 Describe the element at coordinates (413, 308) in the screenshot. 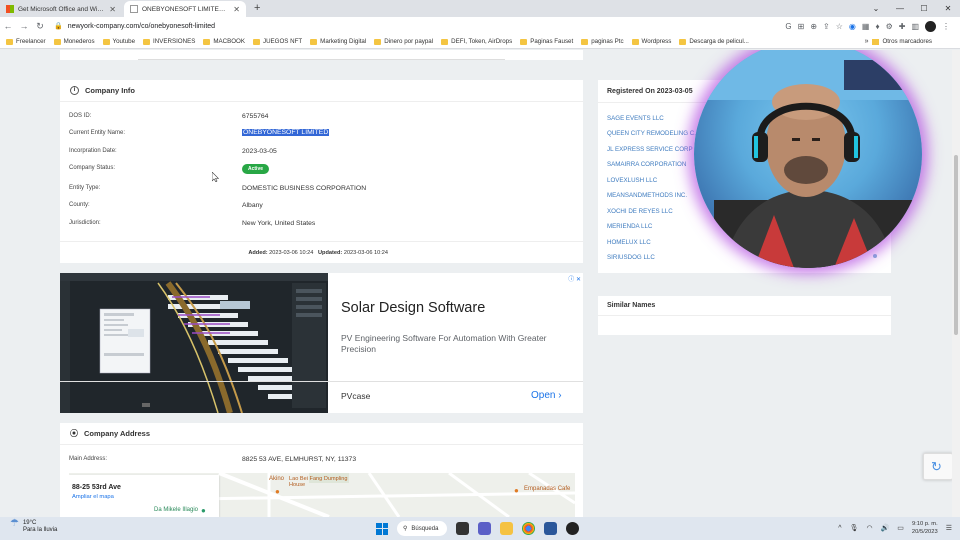

I see `ad-title: Solar Design Software` at that location.